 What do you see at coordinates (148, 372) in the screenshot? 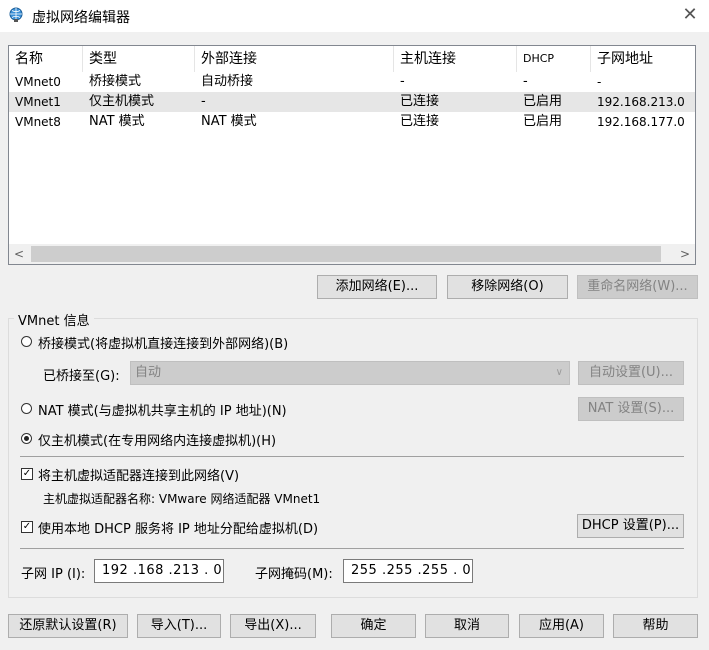
I see `bridged-to-value: 自动` at bounding box center [148, 372].